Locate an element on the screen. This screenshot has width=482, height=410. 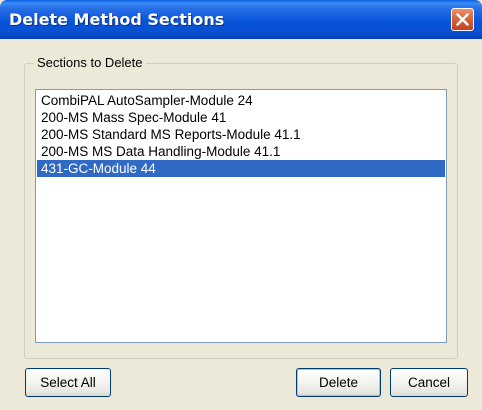
sections-group-label: Sections to Delete is located at coordinates (90, 62).